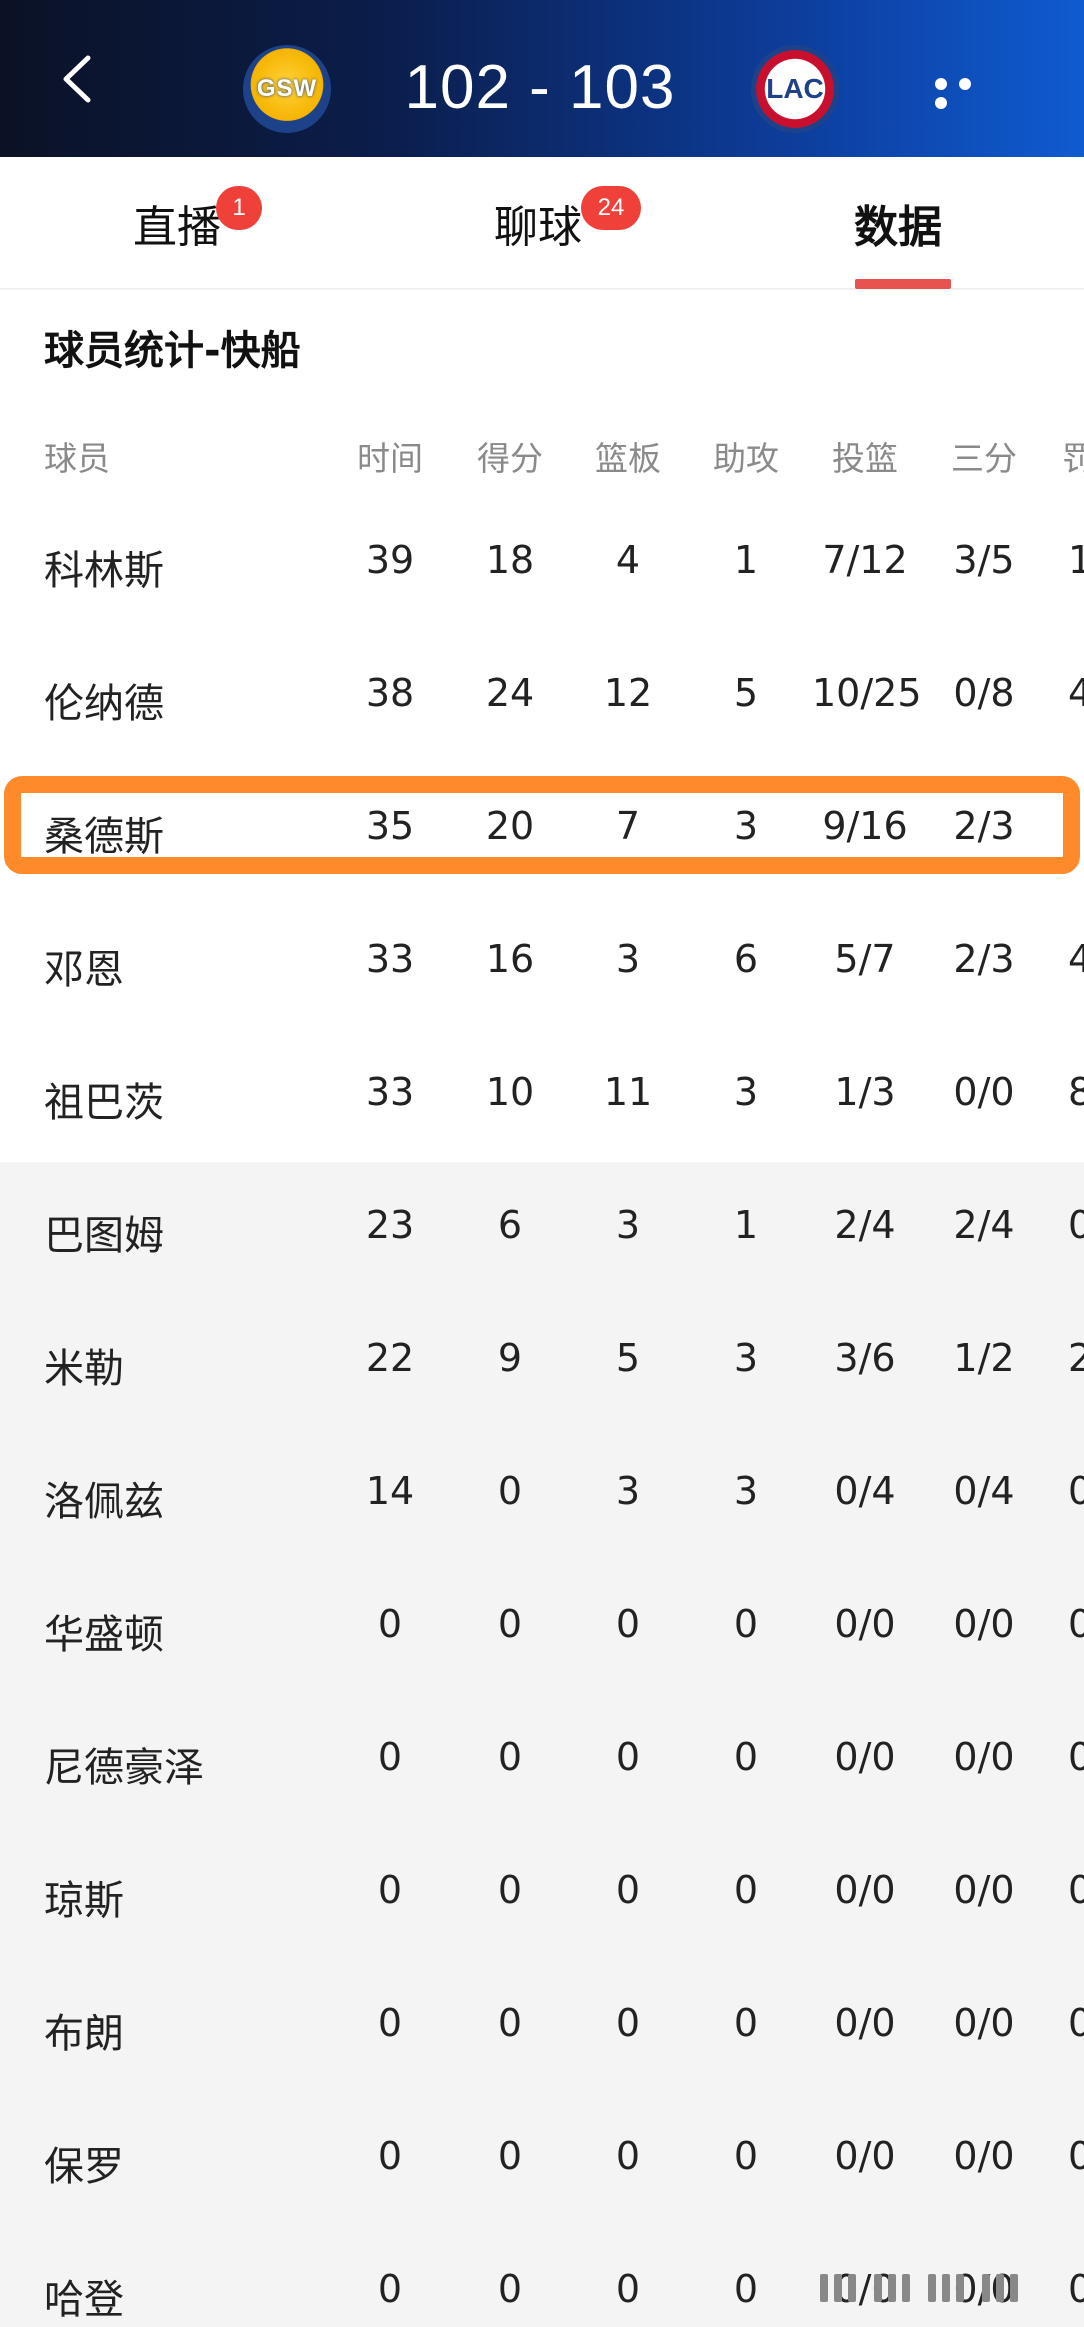 The width and height of the screenshot is (1084, 2327). I want to click on table-row: 邓恩 33 16 3 6 5/7 2/3 4, so click(542, 965).